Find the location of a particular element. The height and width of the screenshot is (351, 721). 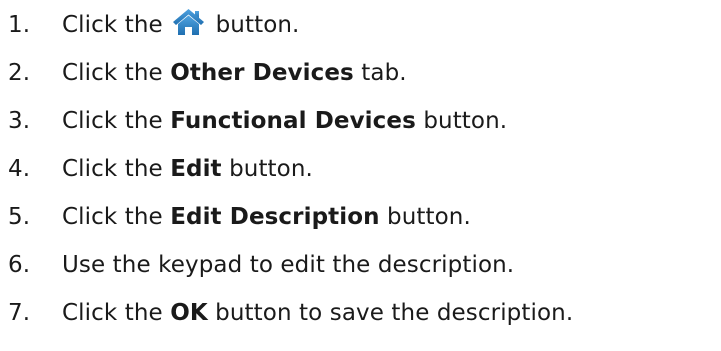

step-number: 2. is located at coordinates (19, 73).